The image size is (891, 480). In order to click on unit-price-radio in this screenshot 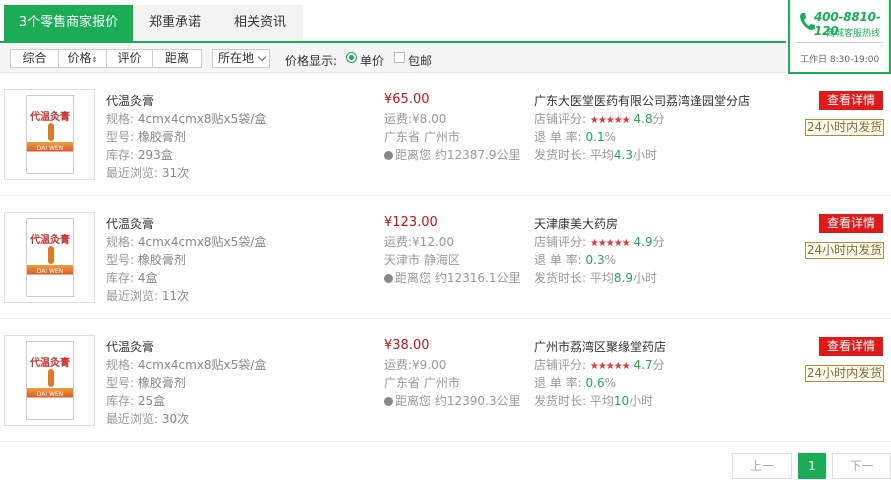, I will do `click(351, 57)`.